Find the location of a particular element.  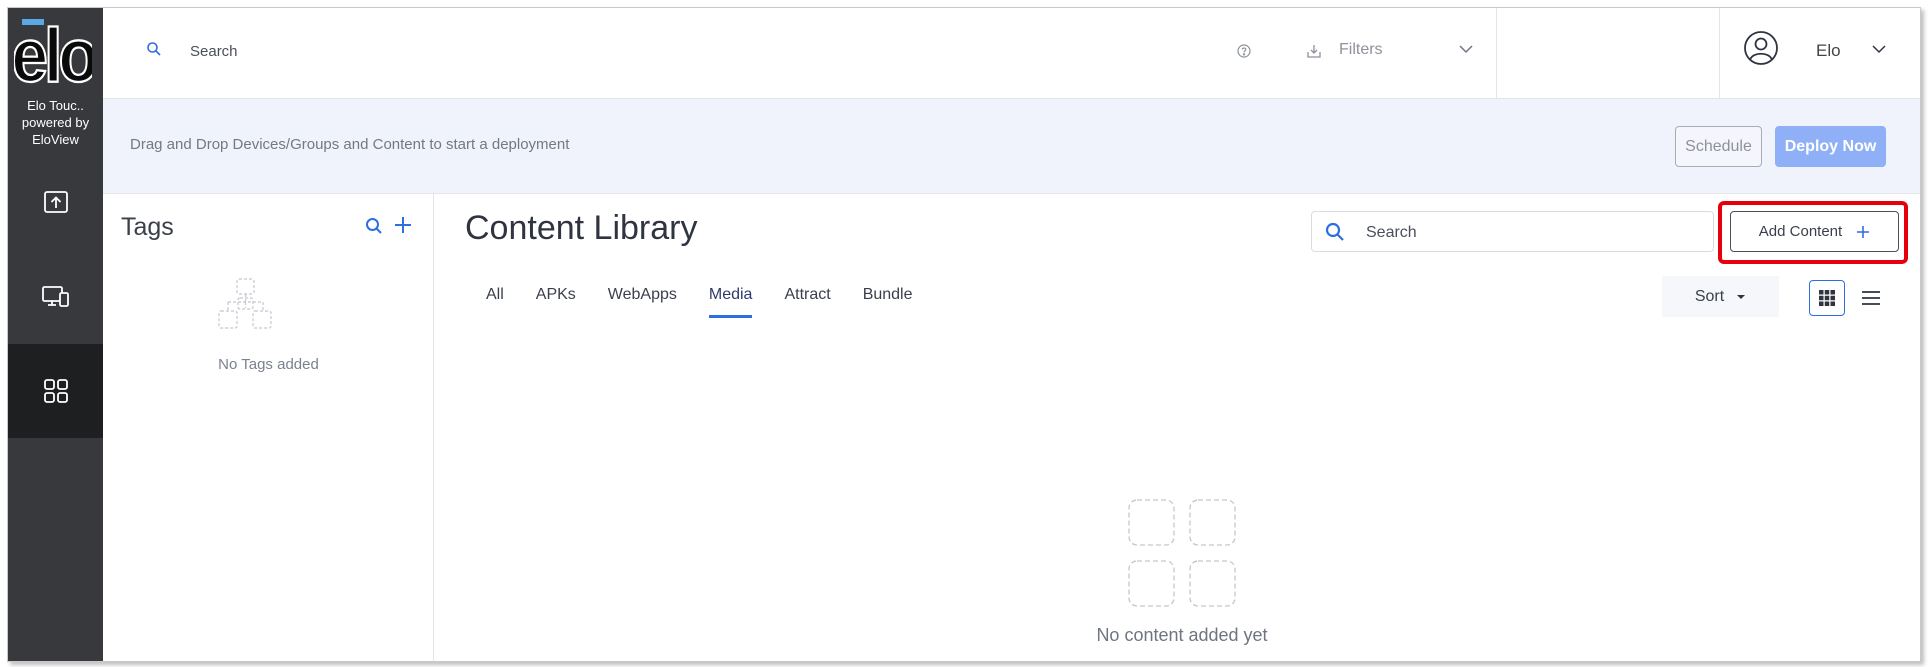

tab-media: Media is located at coordinates (730, 302).